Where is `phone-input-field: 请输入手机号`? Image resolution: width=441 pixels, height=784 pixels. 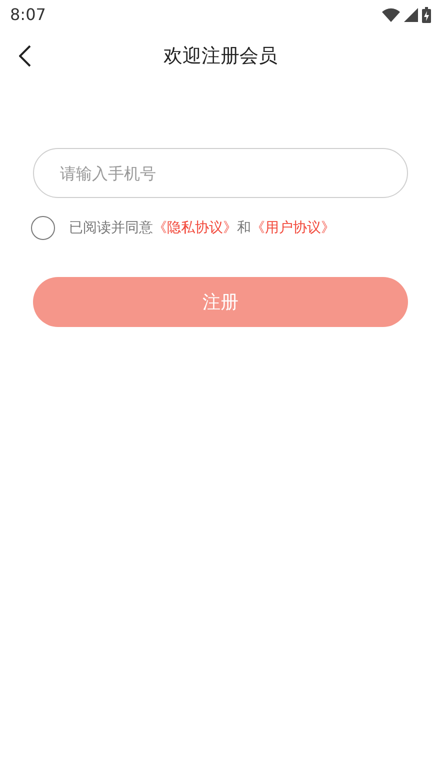 phone-input-field: 请输入手机号 is located at coordinates (220, 173).